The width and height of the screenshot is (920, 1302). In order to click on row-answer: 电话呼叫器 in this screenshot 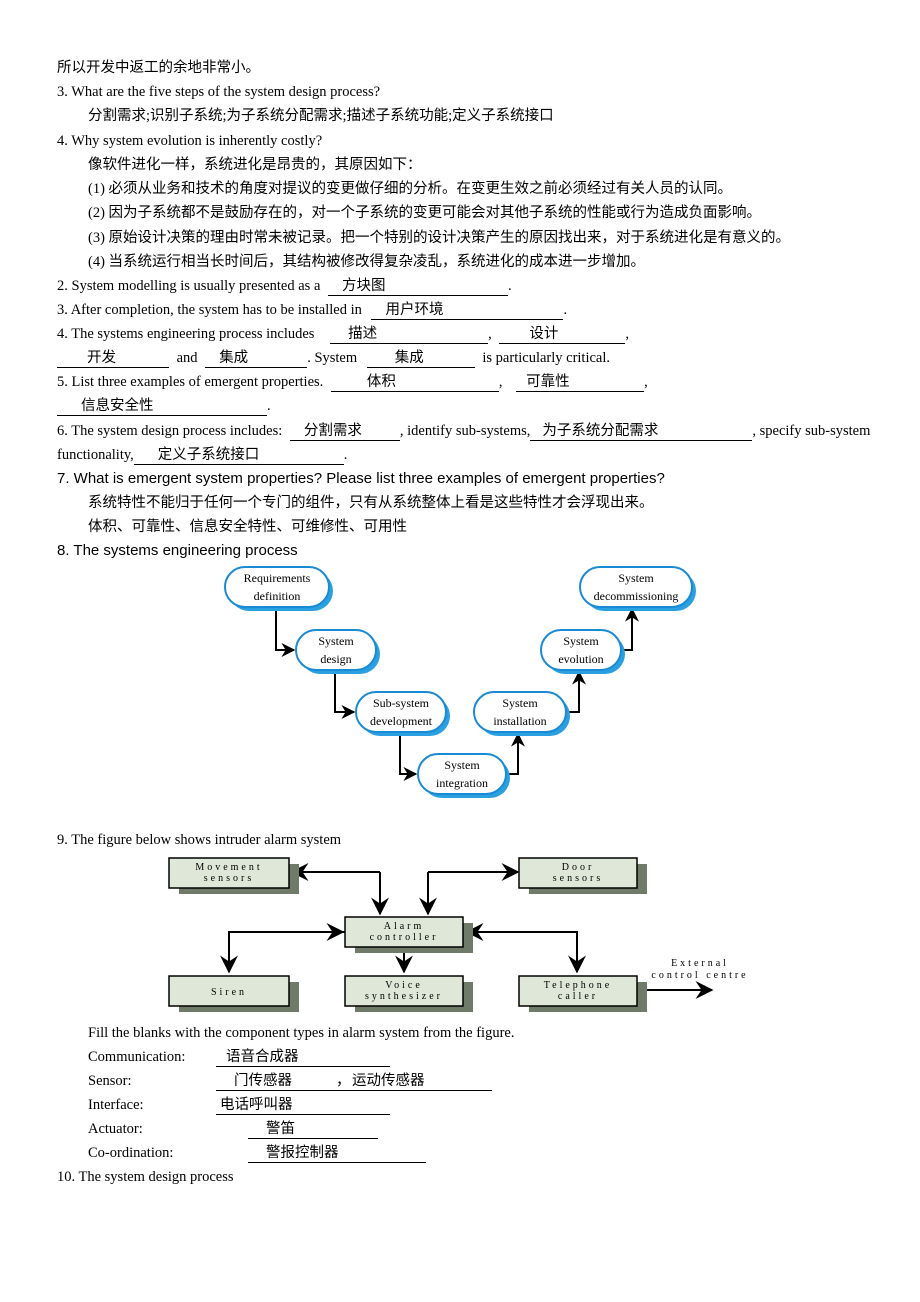, I will do `click(303, 1106)`.